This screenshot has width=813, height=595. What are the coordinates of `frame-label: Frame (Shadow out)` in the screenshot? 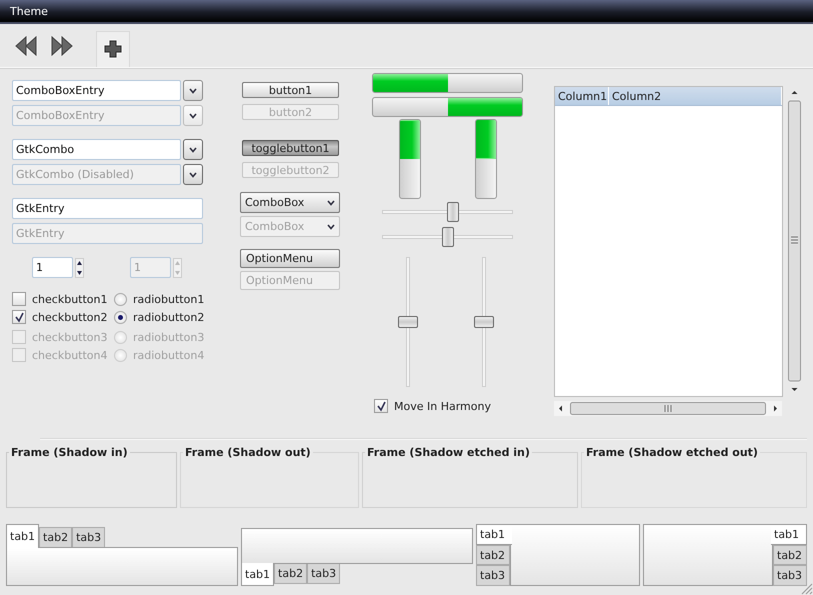 It's located at (248, 452).